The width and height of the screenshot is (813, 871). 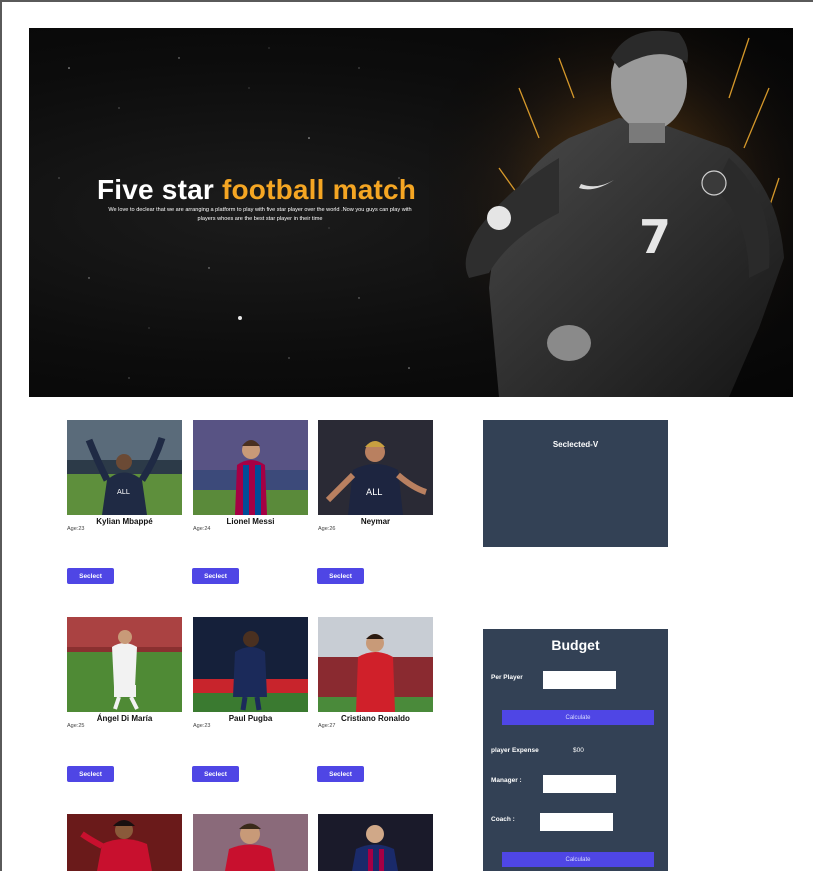 What do you see at coordinates (340, 576) in the screenshot?
I see `select-button-neymar: Seclect` at bounding box center [340, 576].